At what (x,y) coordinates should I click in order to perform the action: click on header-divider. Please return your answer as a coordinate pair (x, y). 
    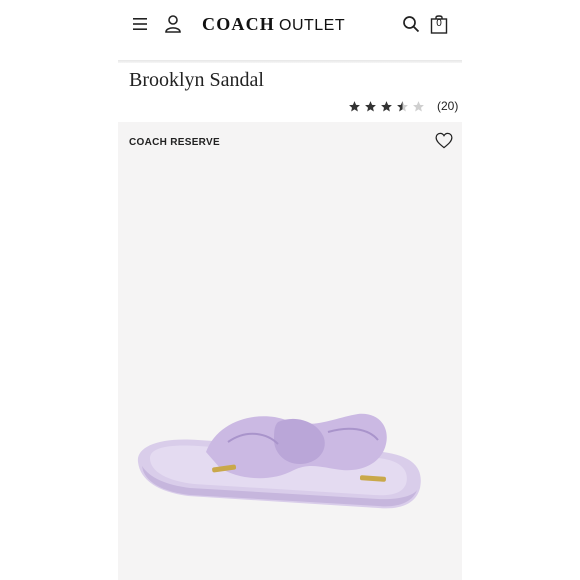
    Looking at the image, I should click on (290, 61).